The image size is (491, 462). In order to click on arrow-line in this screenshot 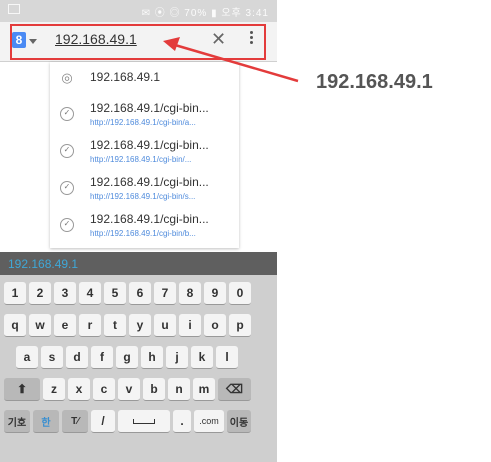, I will do `click(236, 63)`.